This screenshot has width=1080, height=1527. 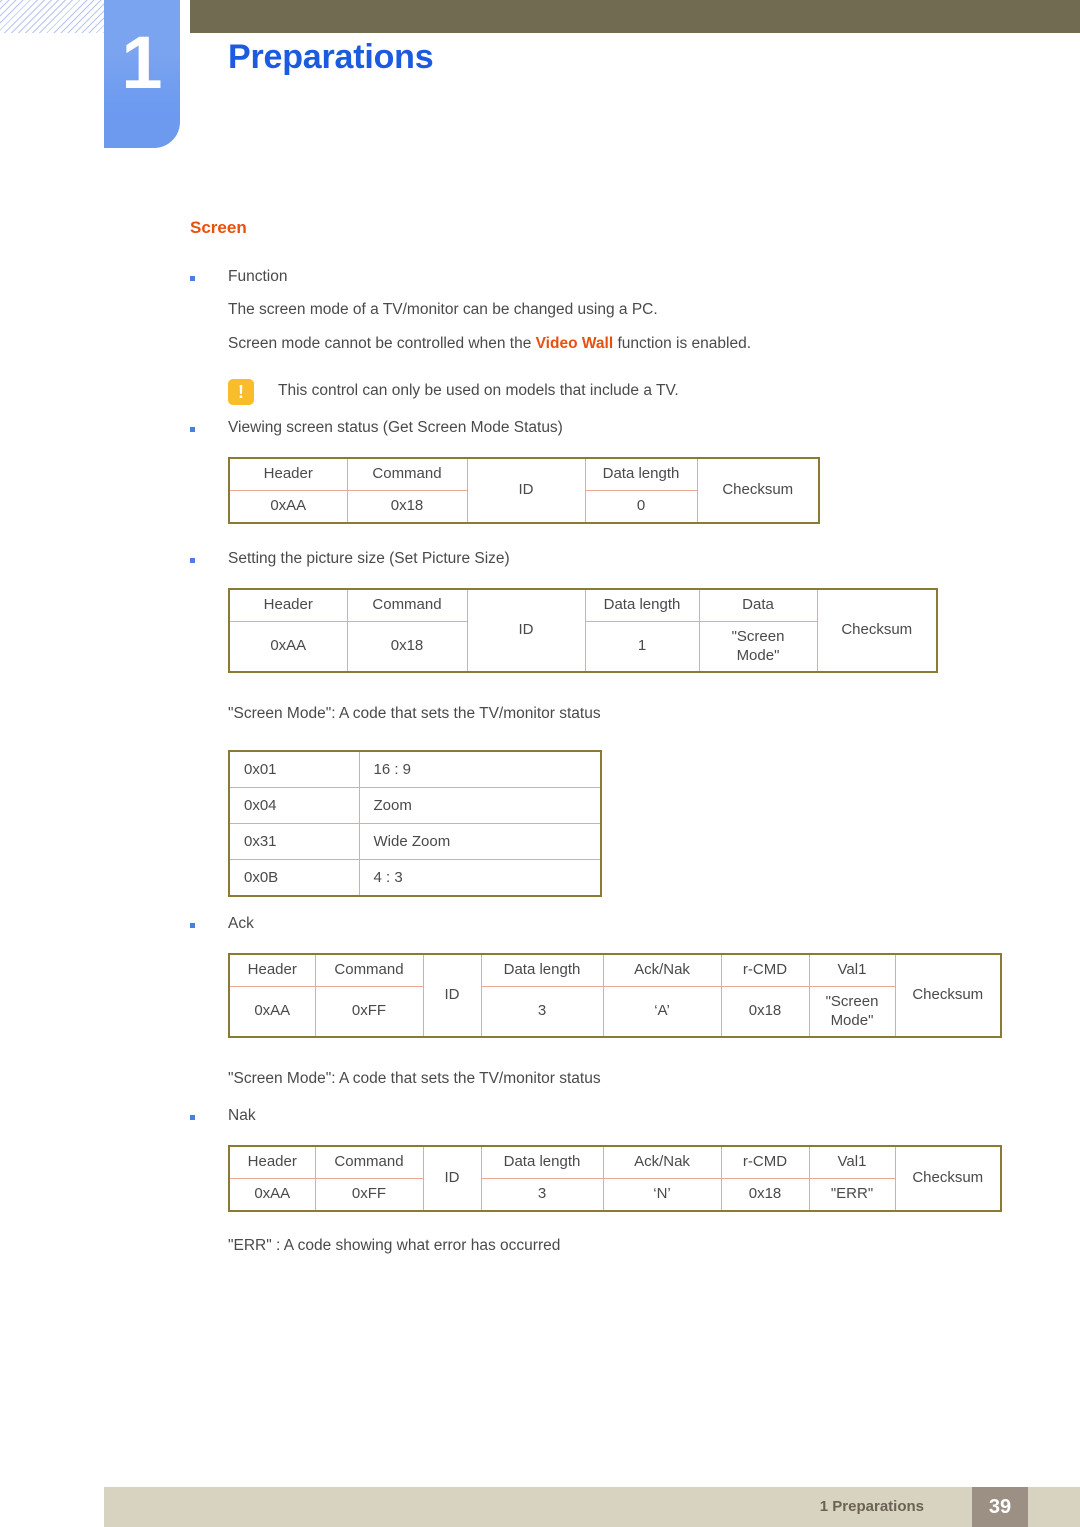 What do you see at coordinates (480, 841) in the screenshot?
I see `cell-name: Wide Zoom` at bounding box center [480, 841].